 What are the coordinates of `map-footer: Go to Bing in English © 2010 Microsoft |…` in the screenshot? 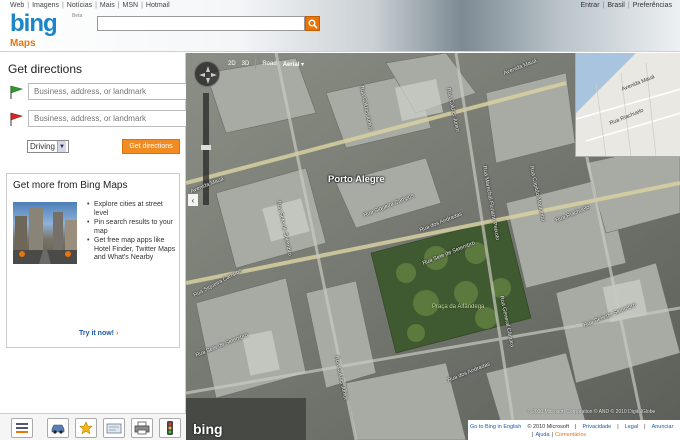 It's located at (574, 430).